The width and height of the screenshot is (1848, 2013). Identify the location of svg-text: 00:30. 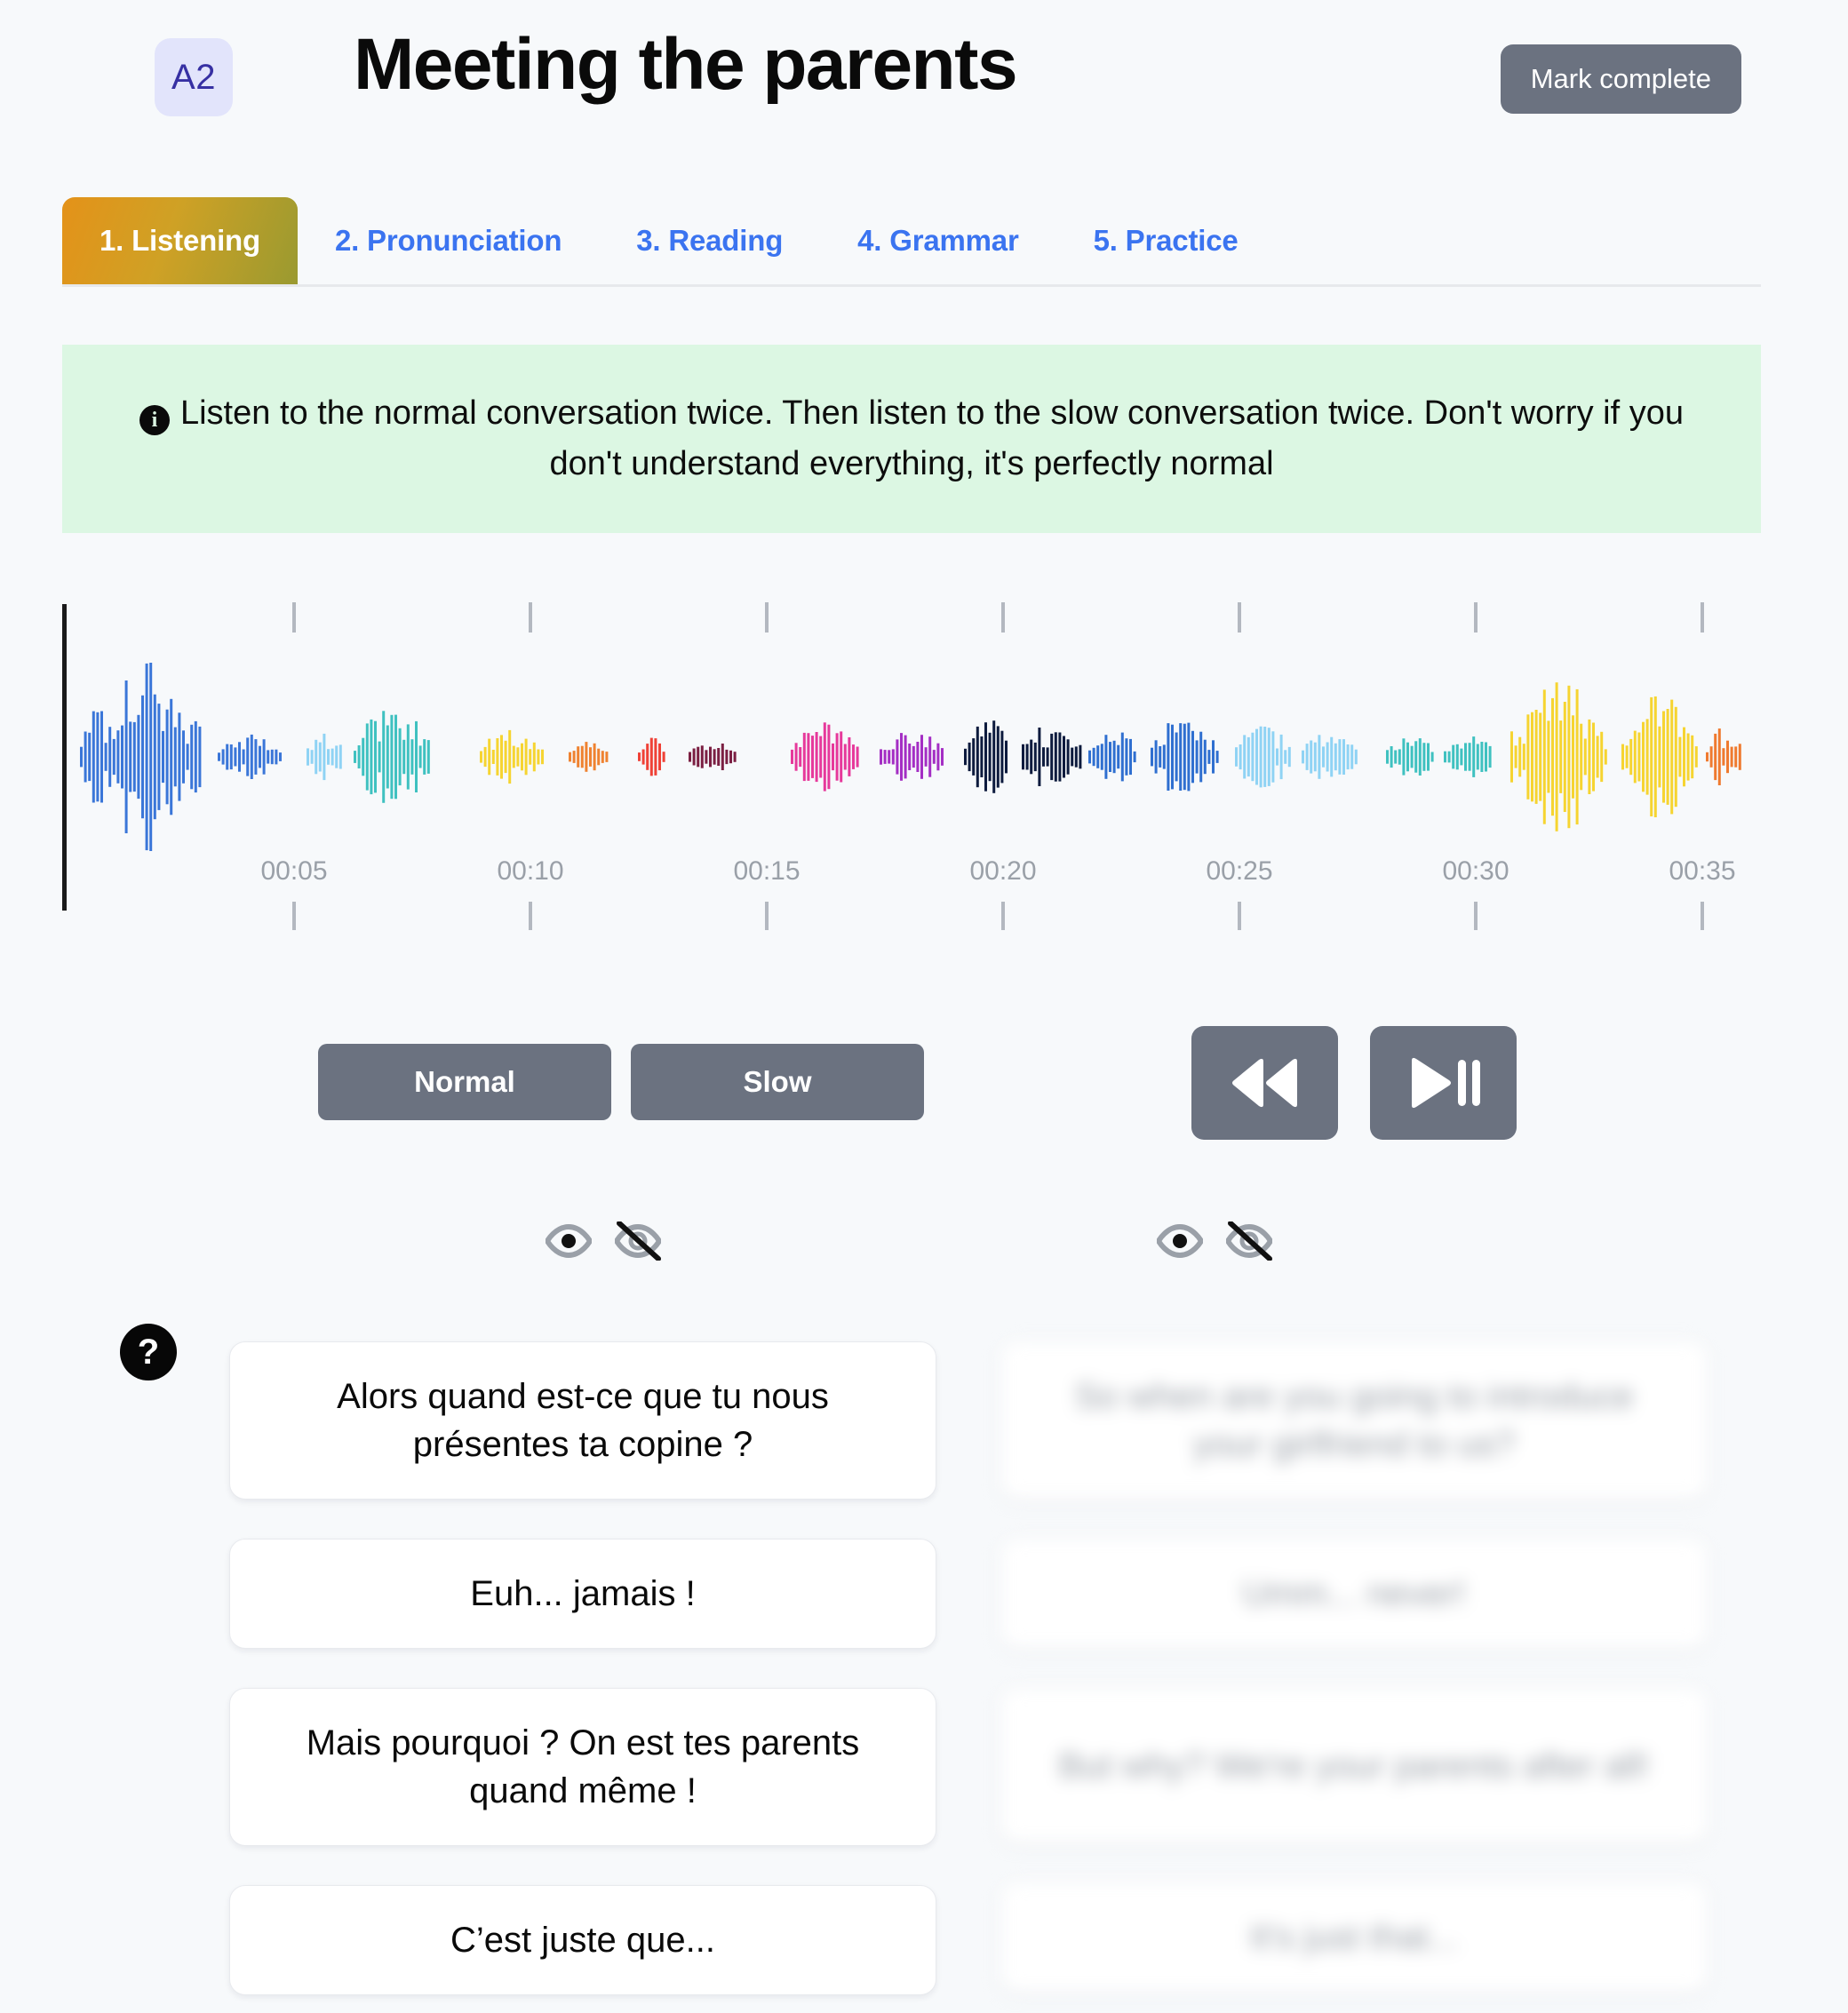
(1475, 871).